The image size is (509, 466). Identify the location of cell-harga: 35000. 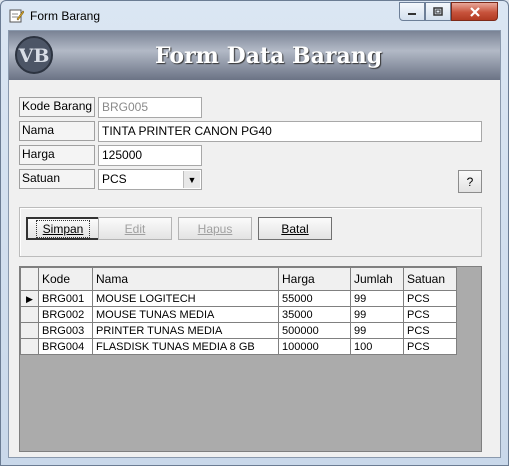
(314, 314).